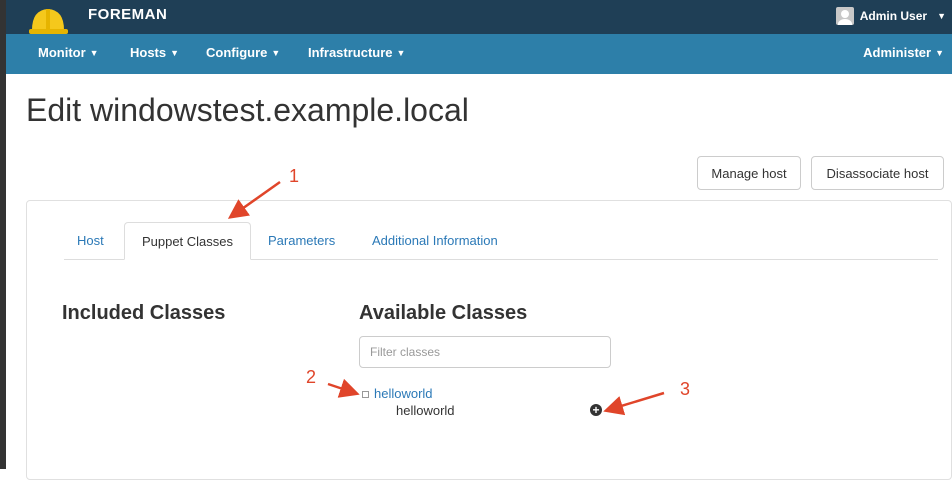  Describe the element at coordinates (243, 52) in the screenshot. I see `nav-configure: Configure ▼` at that location.